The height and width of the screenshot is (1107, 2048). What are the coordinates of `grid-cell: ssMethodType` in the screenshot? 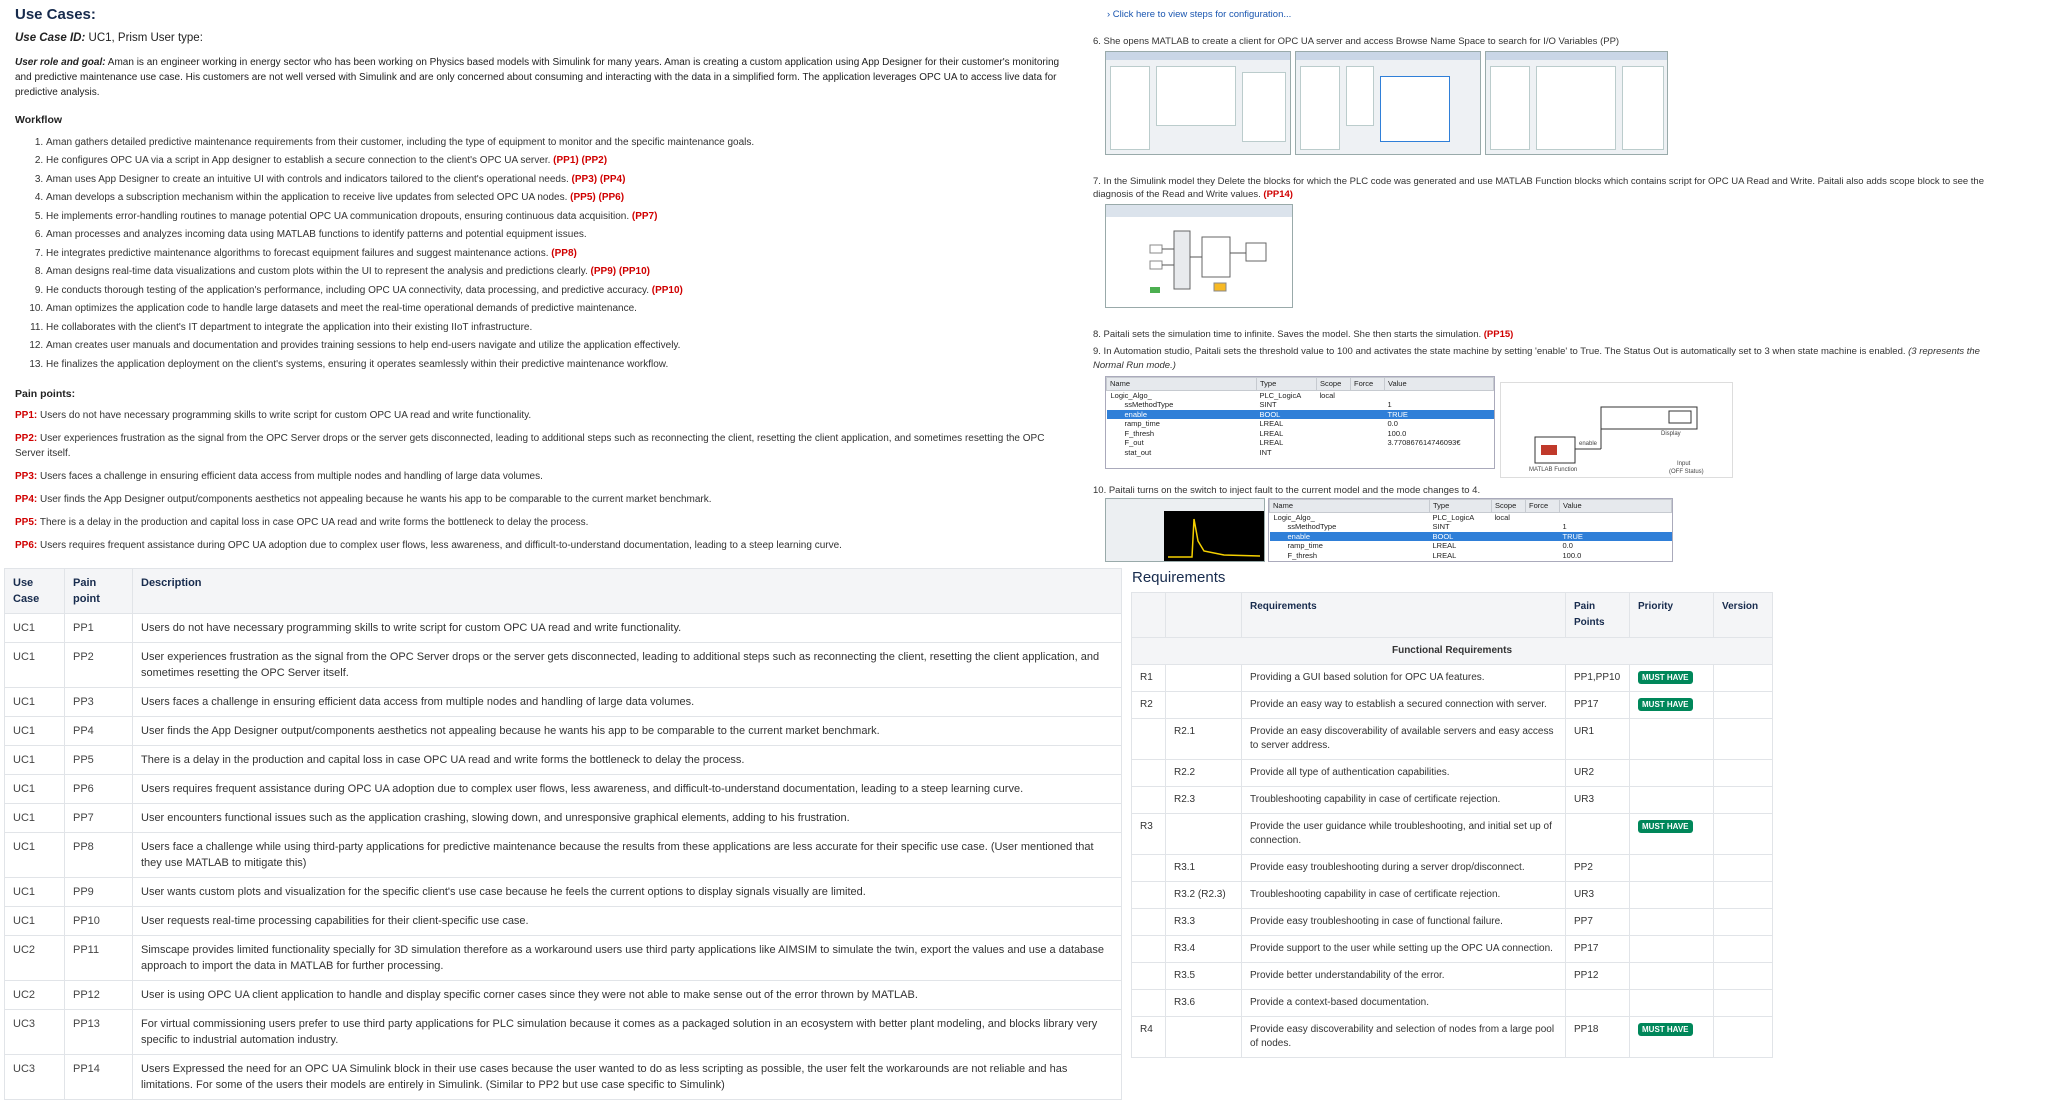 It's located at (1149, 404).